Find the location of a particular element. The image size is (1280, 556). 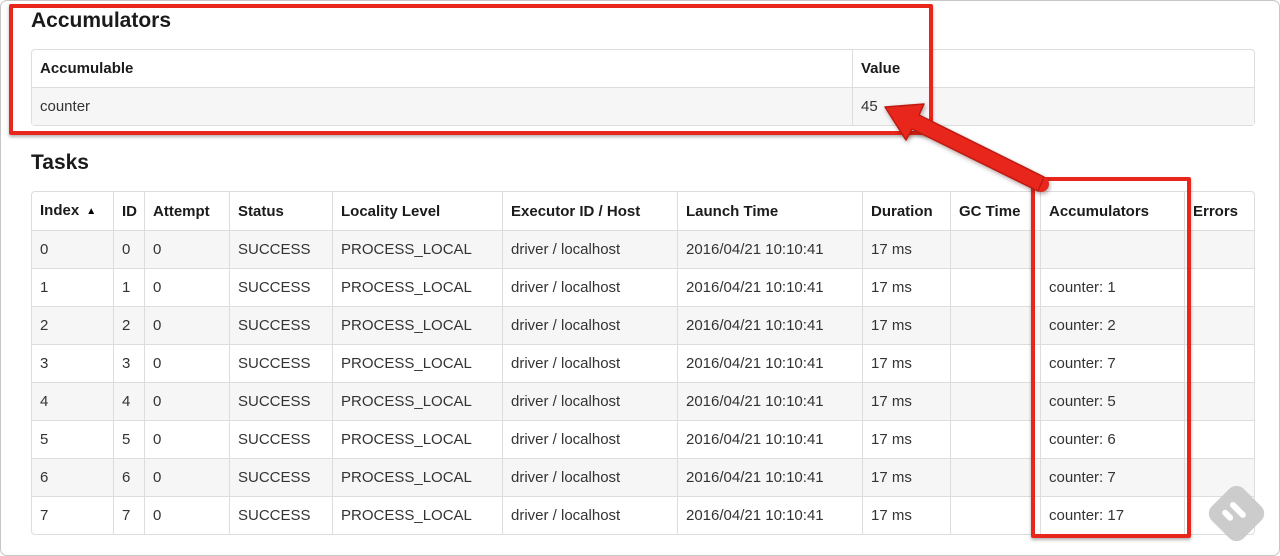

column-header-accumulators: Accumulators is located at coordinates (1112, 211).